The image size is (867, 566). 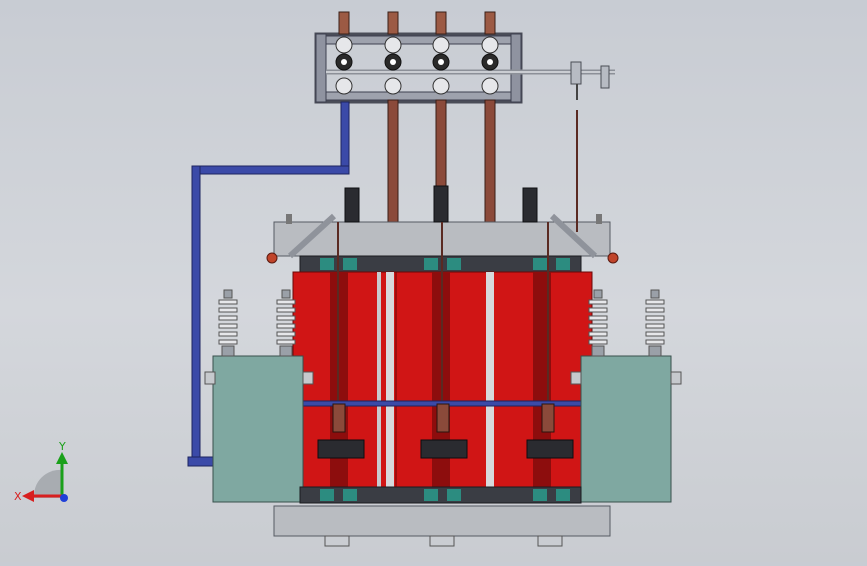 I want to click on orientation-triad: Y X, so click(x=41, y=471).